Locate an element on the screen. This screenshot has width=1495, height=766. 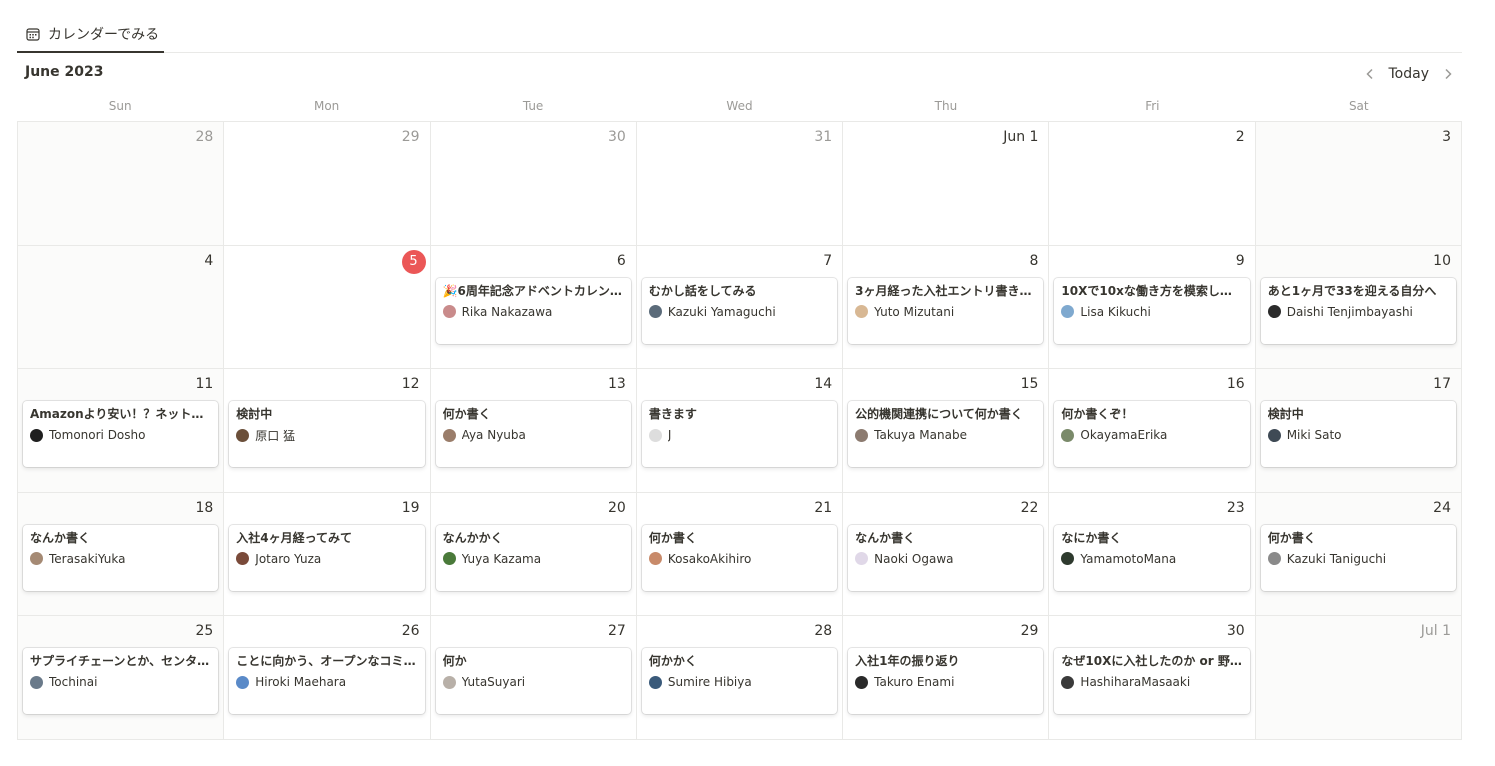
next-month-button is located at coordinates (1448, 74).